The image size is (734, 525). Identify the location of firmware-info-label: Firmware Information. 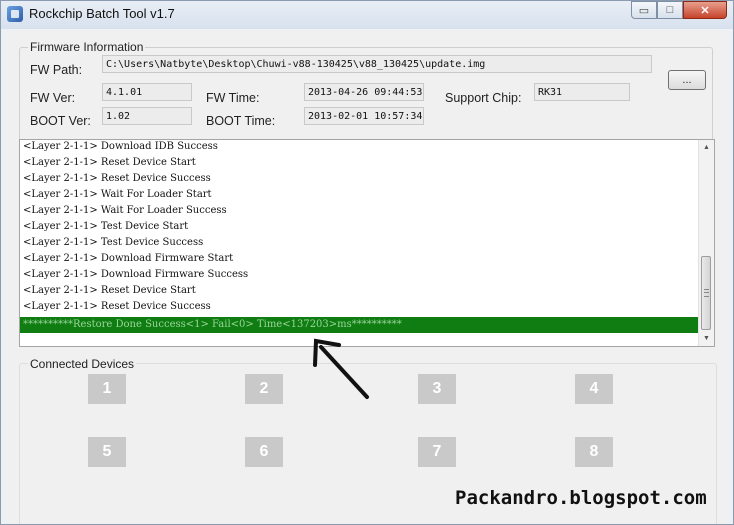
(87, 47).